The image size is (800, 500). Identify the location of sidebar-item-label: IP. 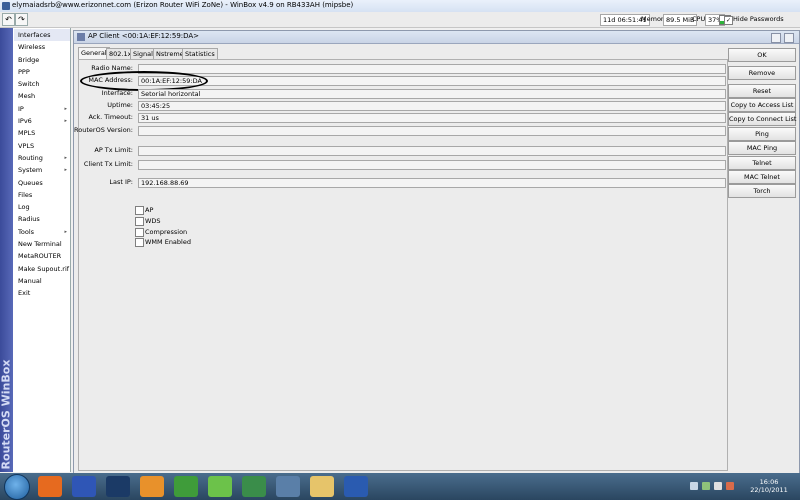
(21, 108).